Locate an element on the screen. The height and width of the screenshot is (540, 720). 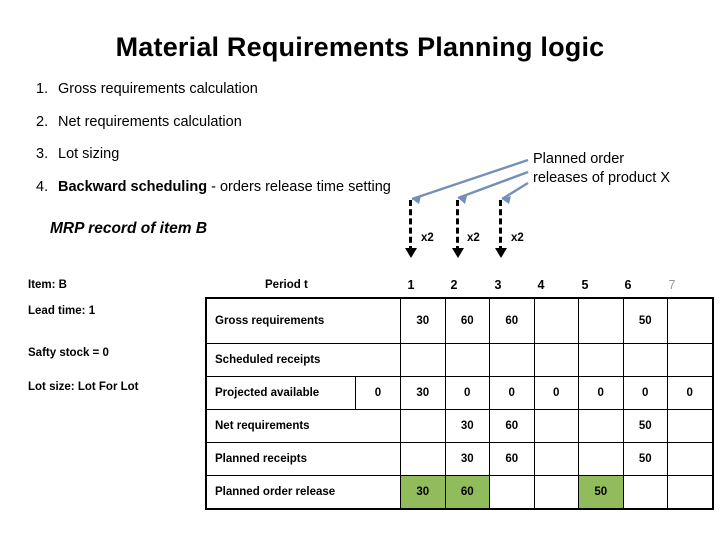
row-label: Gross requirements is located at coordinates (303, 320).